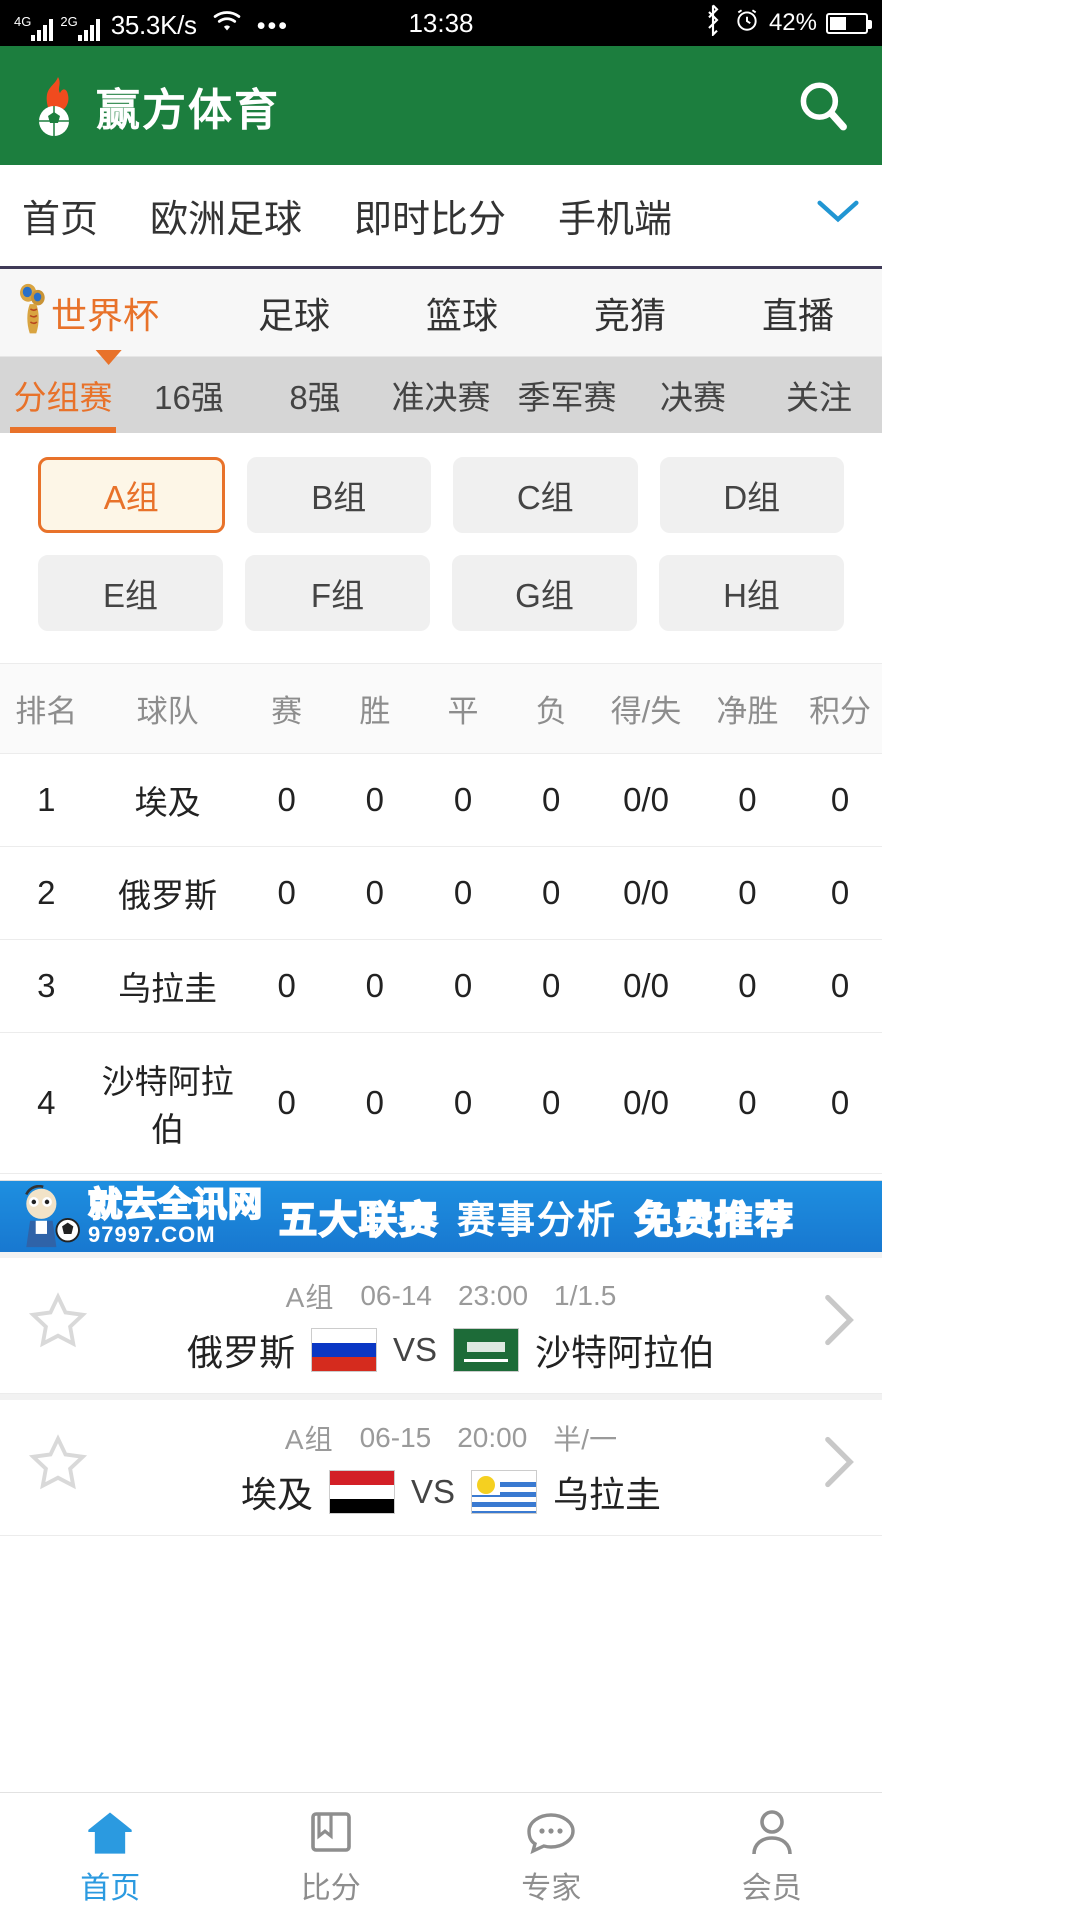  I want to click on status-bar-right: 42%, so click(786, 23).